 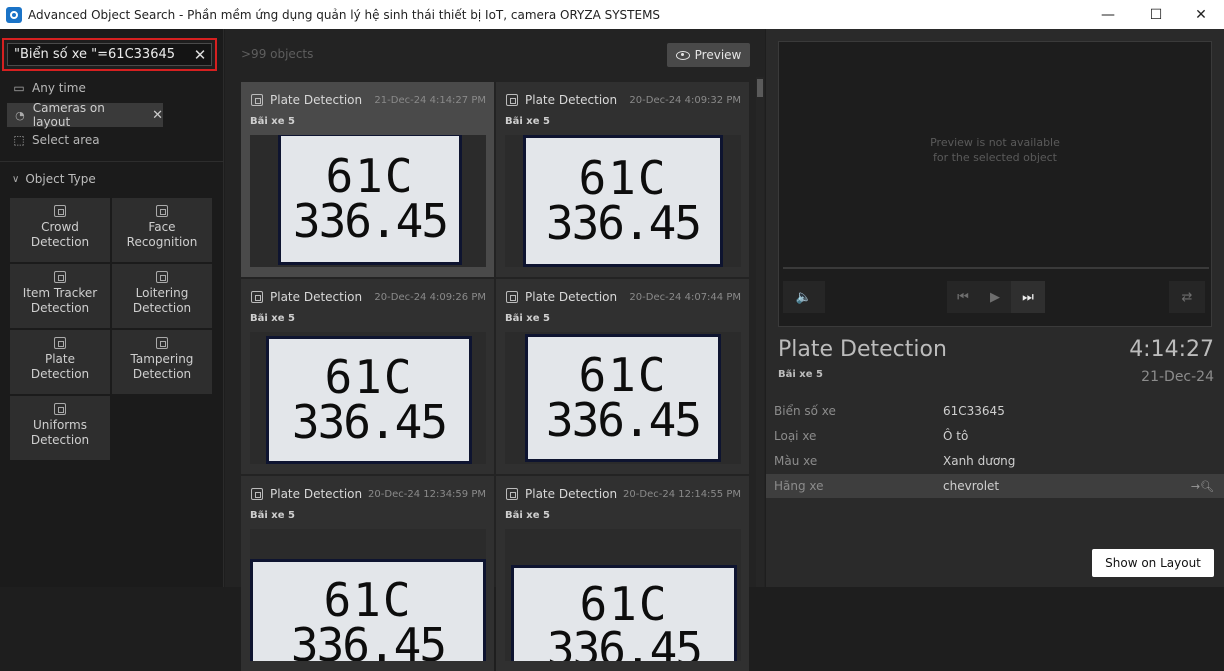 What do you see at coordinates (799, 486) in the screenshot?
I see `property-key: Hãng xe` at bounding box center [799, 486].